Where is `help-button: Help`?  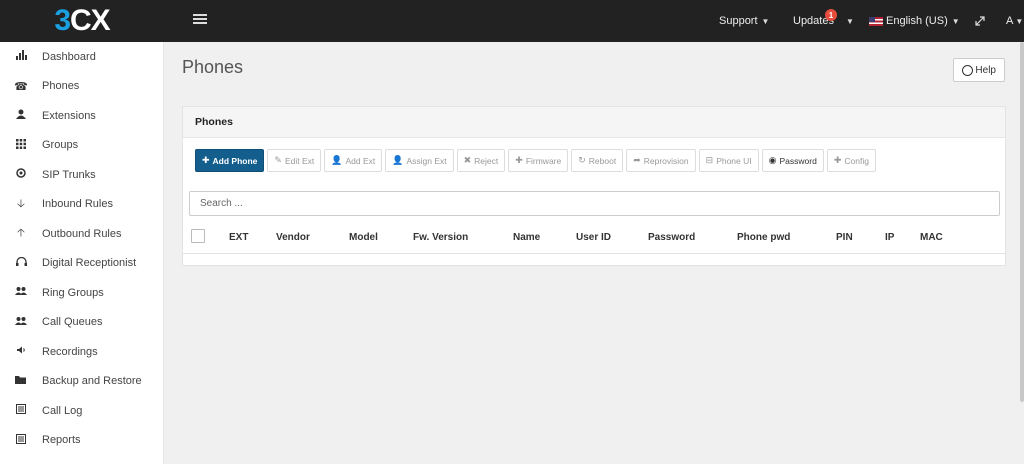 help-button: Help is located at coordinates (979, 70).